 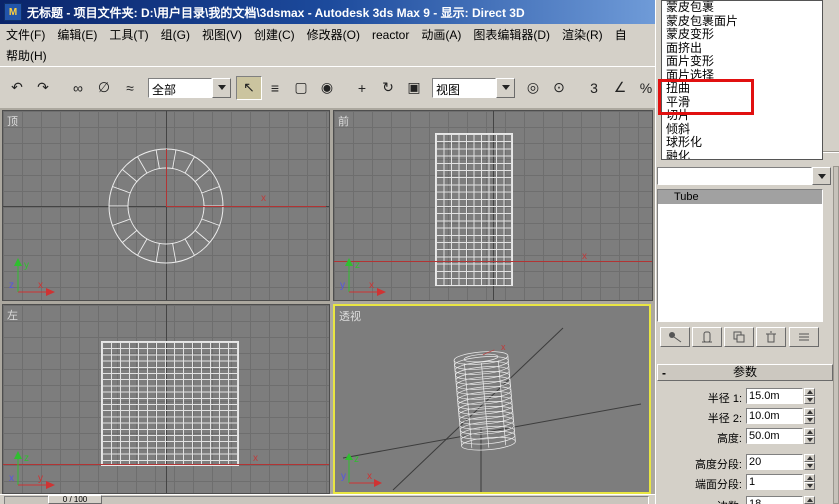 I want to click on height-segments-spinner, so click(x=809, y=462).